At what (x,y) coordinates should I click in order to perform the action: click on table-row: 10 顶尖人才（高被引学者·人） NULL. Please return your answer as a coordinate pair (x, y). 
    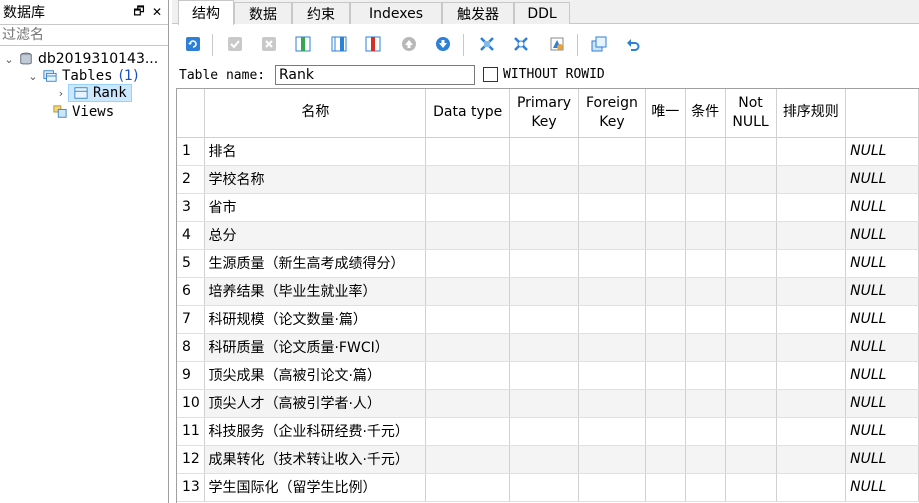
    Looking at the image, I should click on (548, 403).